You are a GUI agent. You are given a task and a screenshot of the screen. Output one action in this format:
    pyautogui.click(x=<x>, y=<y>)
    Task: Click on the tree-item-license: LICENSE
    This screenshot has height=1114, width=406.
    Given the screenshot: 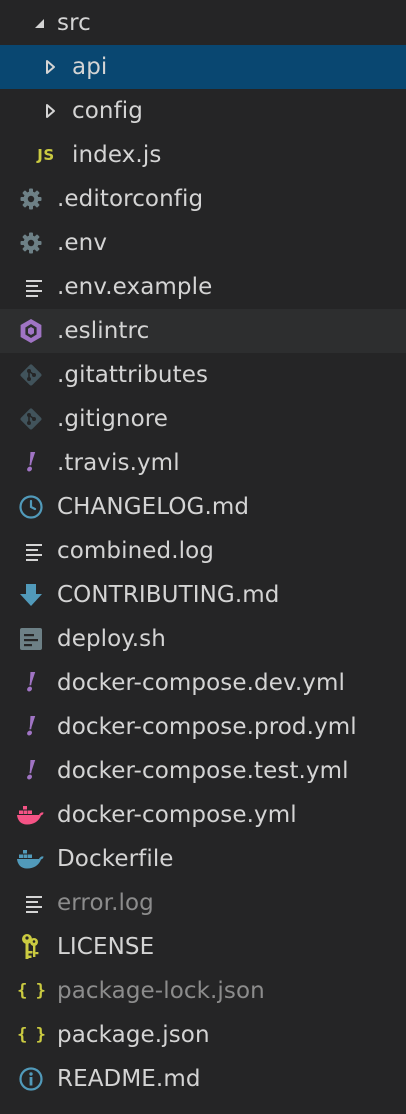 What is the action you would take?
    pyautogui.click(x=203, y=947)
    